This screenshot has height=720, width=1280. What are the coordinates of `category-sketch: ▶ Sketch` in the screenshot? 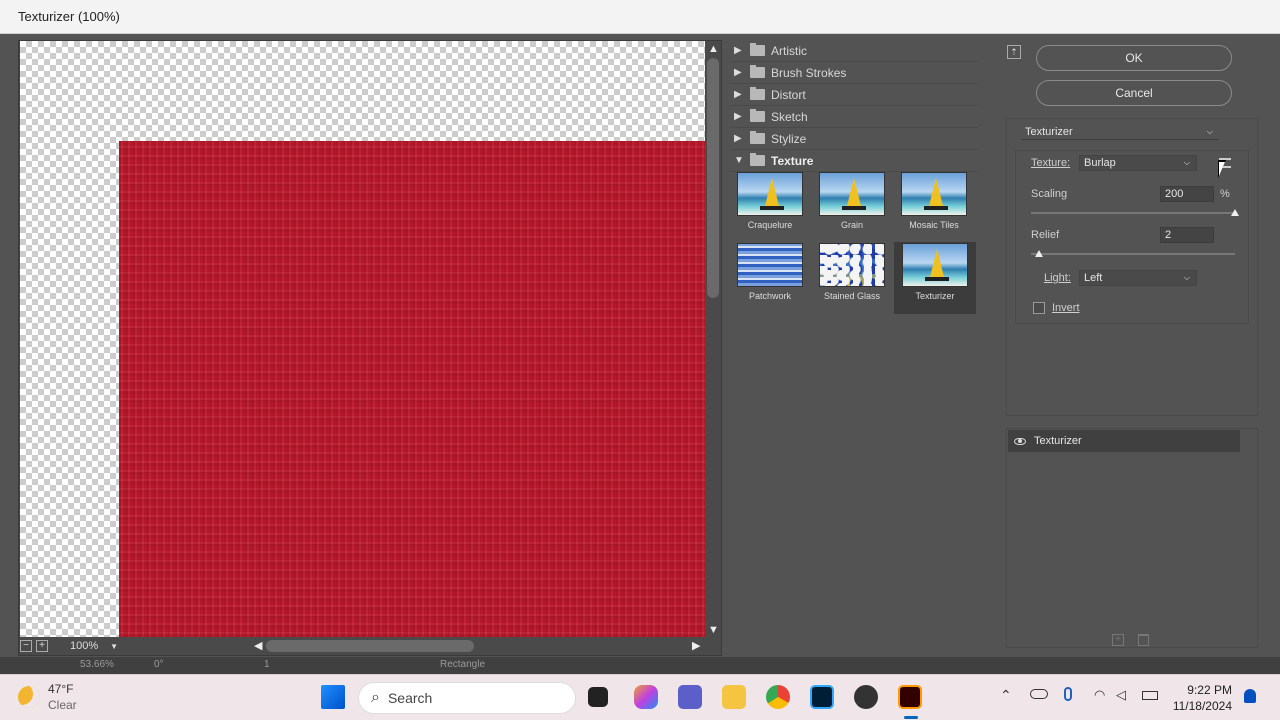 It's located at (854, 117).